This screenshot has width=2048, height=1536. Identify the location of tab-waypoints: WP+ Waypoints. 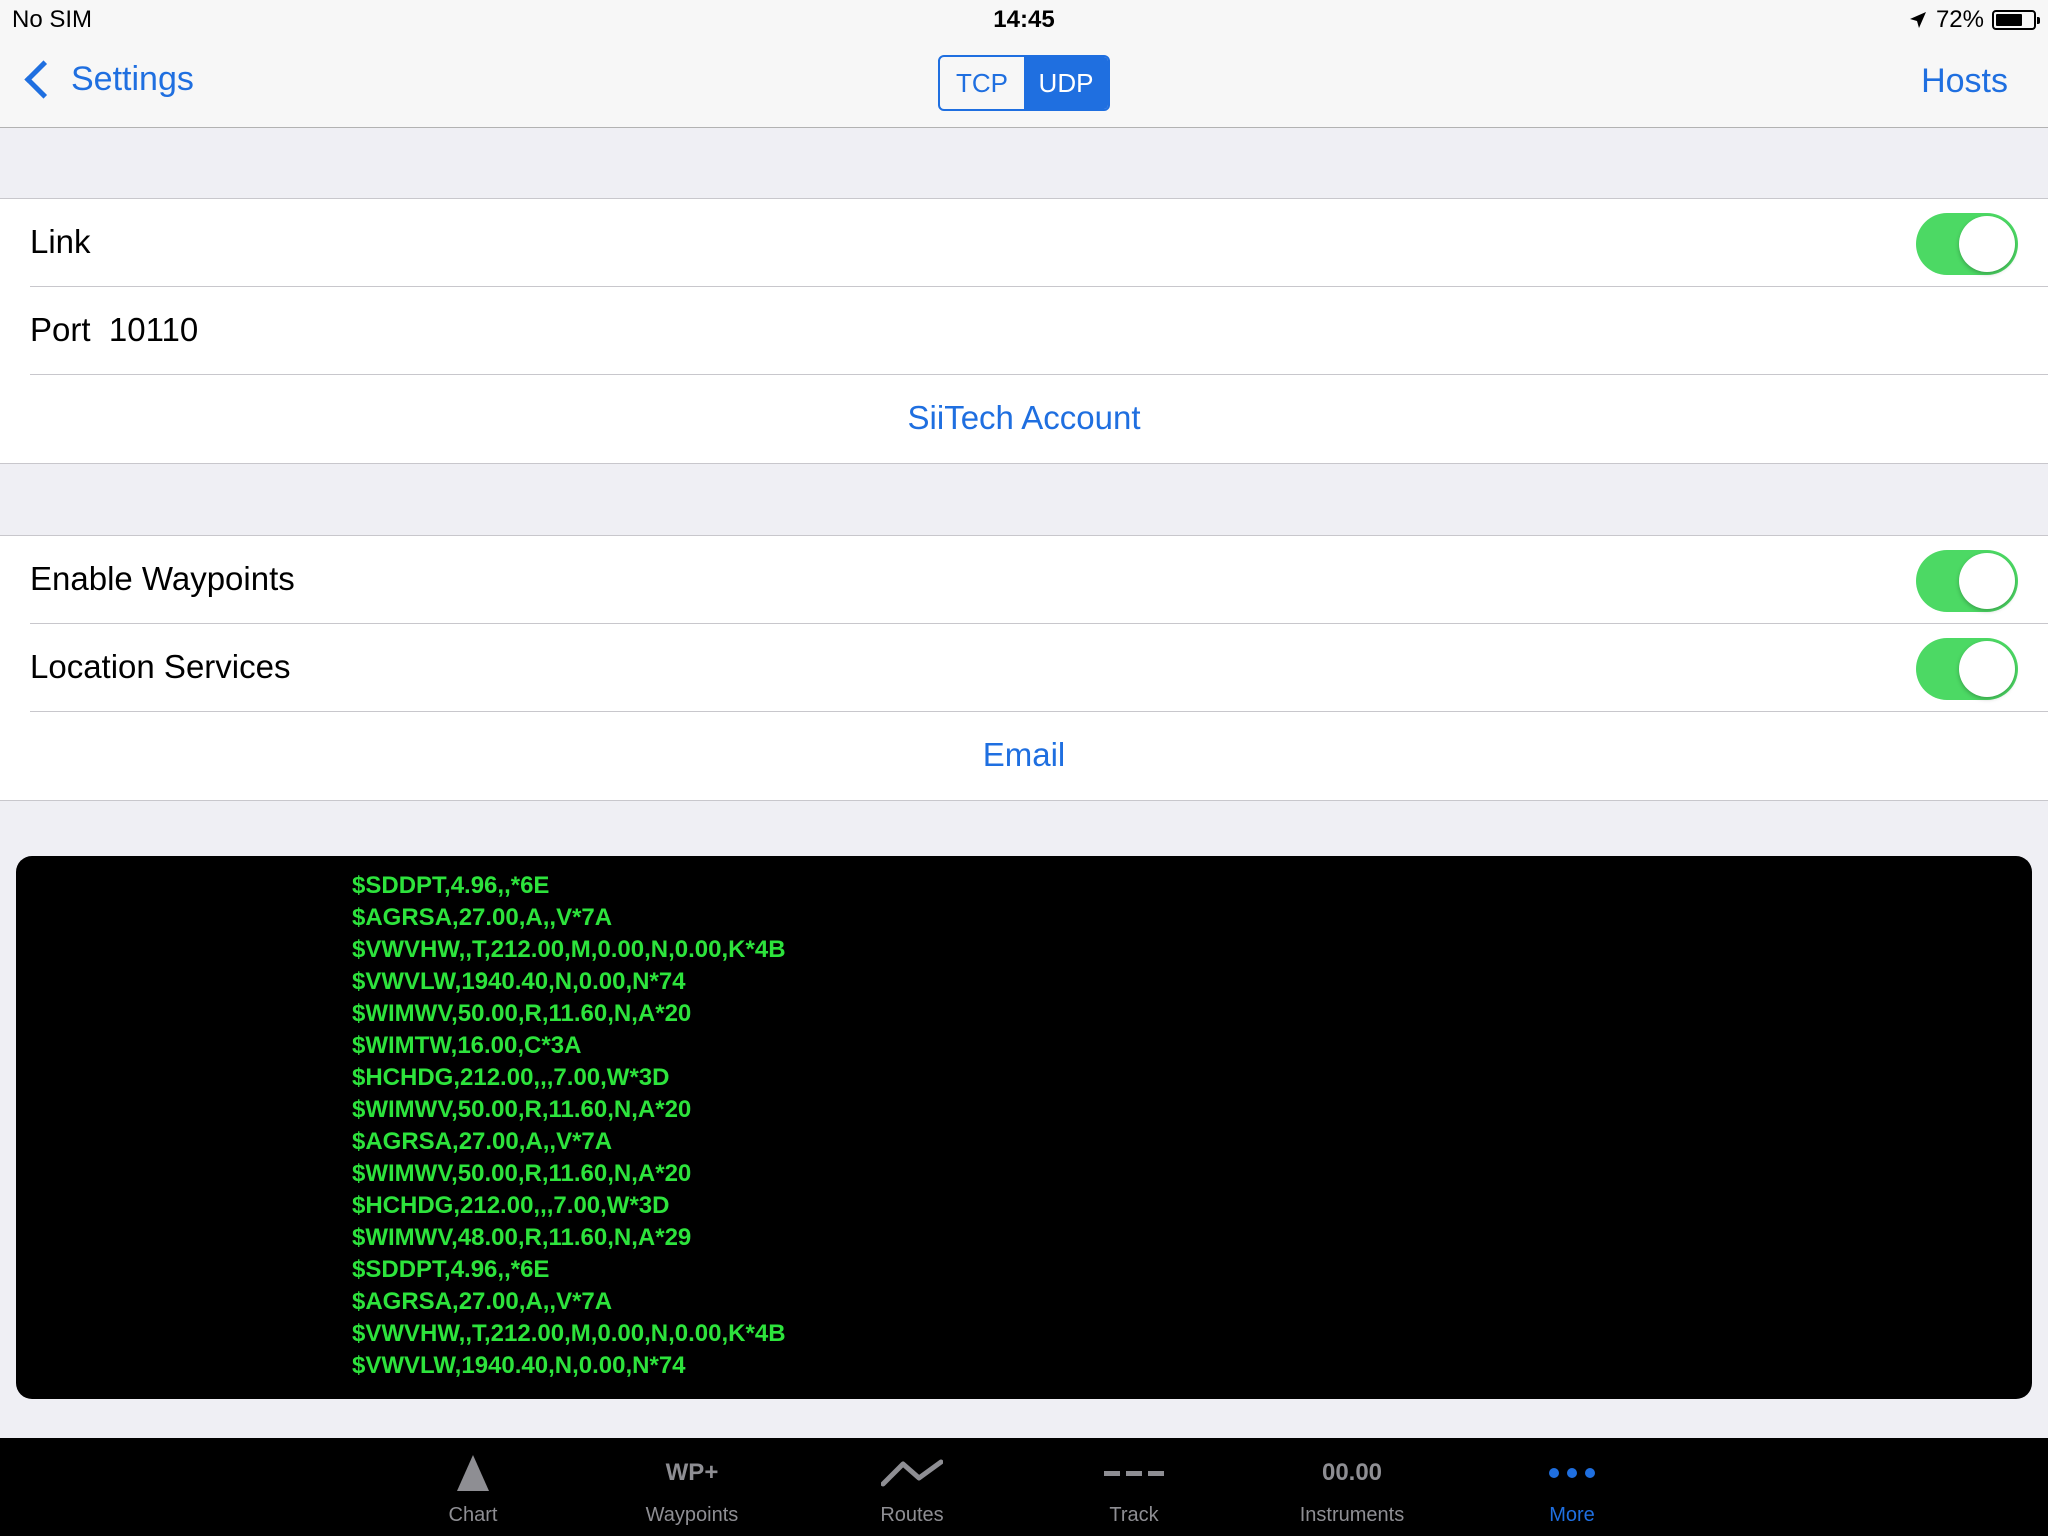
(692, 1487).